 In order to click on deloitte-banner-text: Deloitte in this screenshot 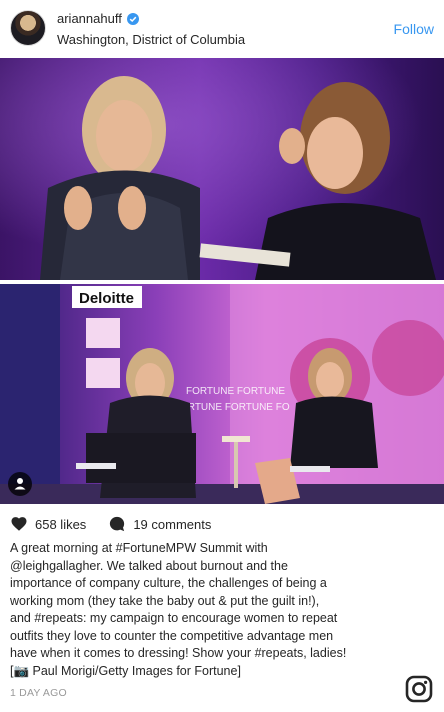, I will do `click(106, 298)`.